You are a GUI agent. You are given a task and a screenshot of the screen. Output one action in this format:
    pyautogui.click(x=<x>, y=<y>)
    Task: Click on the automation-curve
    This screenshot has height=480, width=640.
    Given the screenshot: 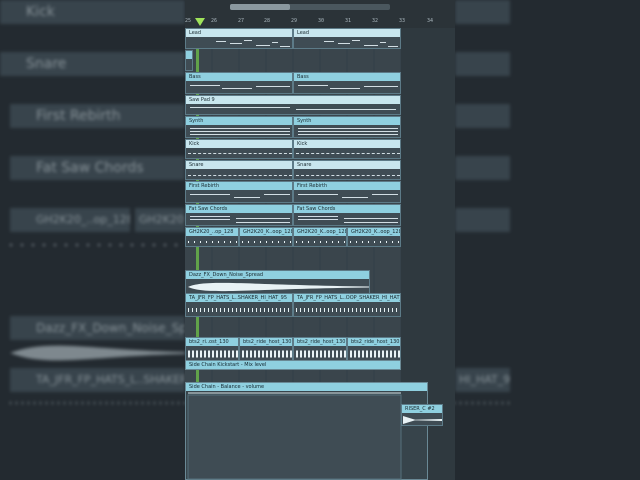 What is the action you would take?
    pyautogui.click(x=294, y=436)
    